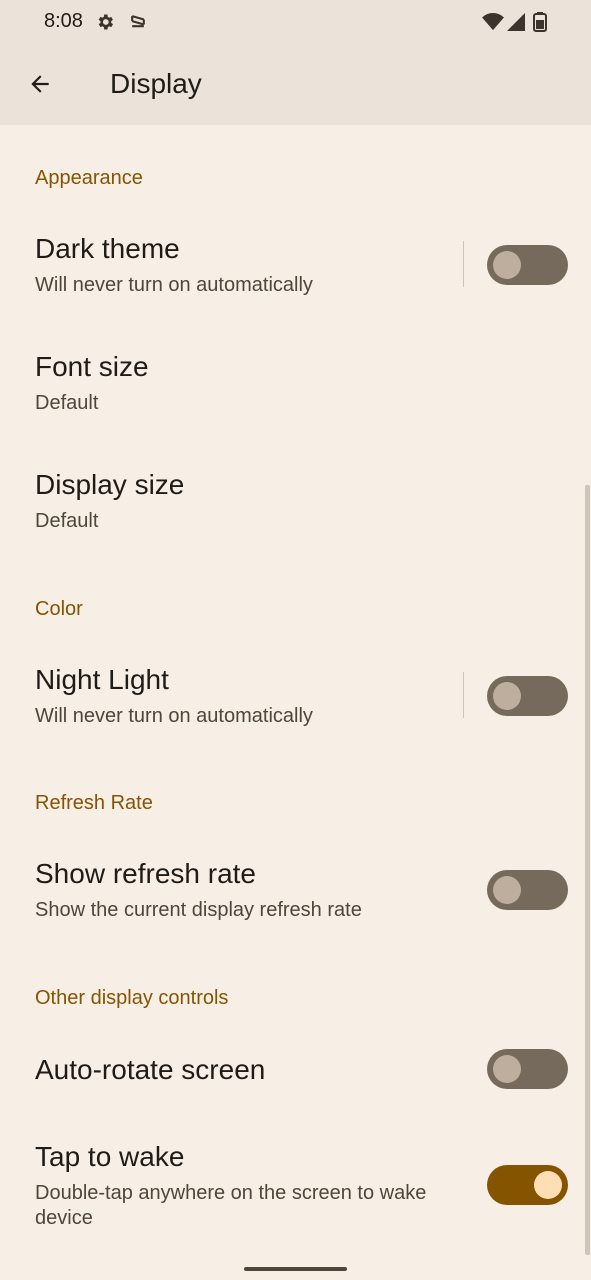 This screenshot has width=591, height=1280. I want to click on night-light-title: Night Light, so click(102, 679).